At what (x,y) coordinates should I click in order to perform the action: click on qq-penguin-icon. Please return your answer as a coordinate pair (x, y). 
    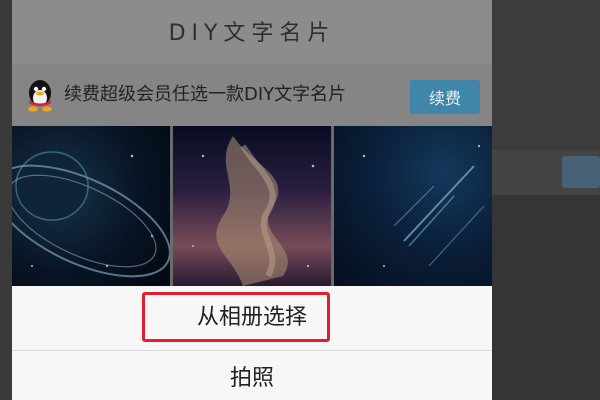
    Looking at the image, I should click on (40, 96).